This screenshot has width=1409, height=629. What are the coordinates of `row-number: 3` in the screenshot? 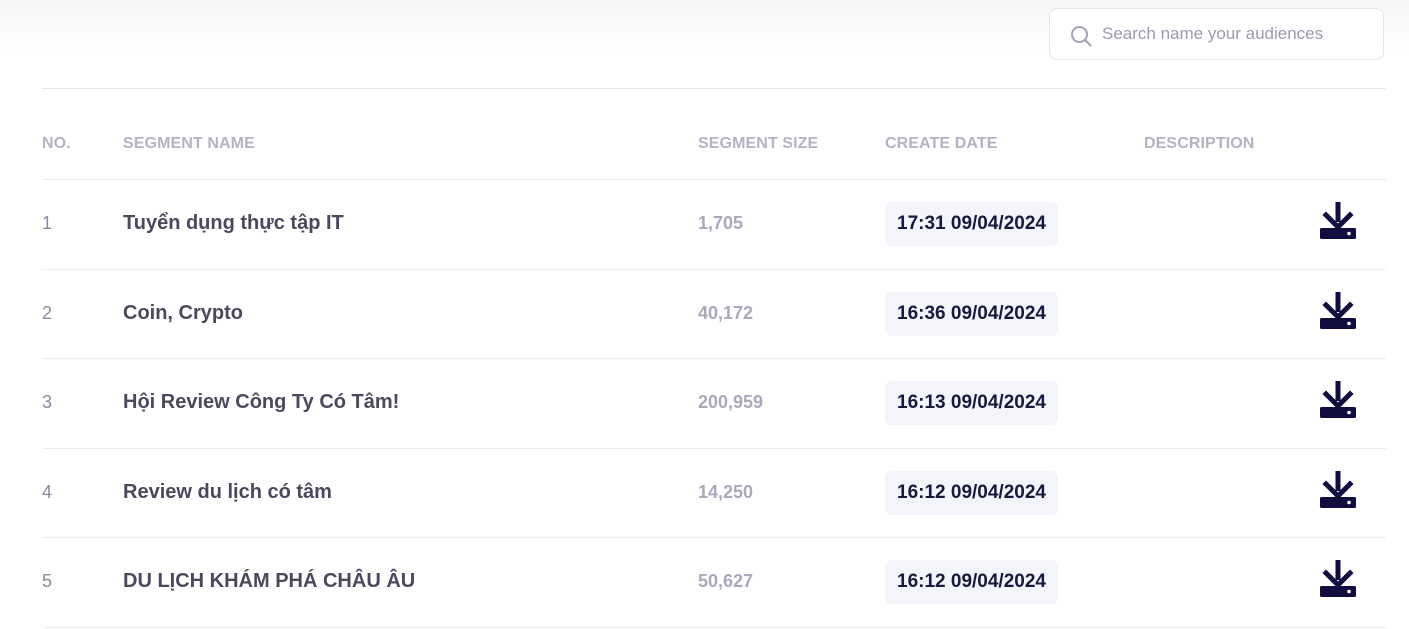 It's located at (47, 402).